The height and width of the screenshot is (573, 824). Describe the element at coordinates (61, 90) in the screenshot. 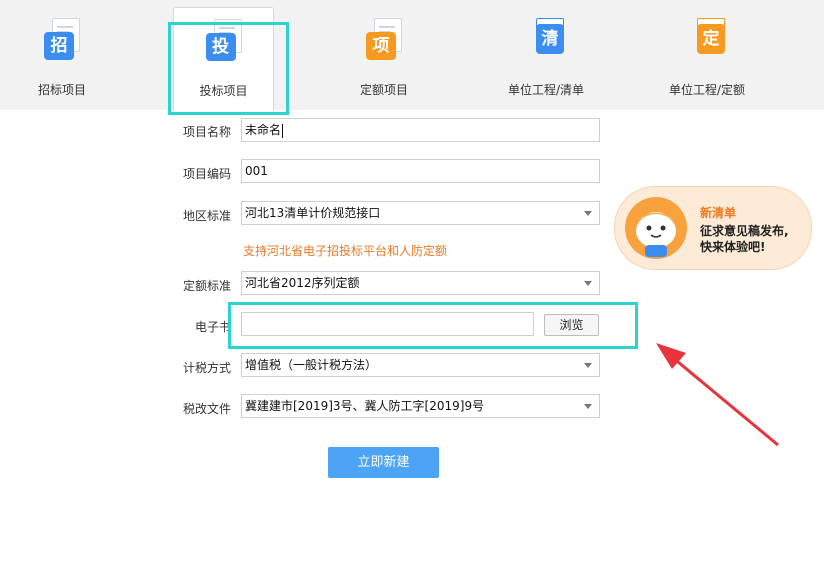

I see `tab-label: 招标项目` at that location.